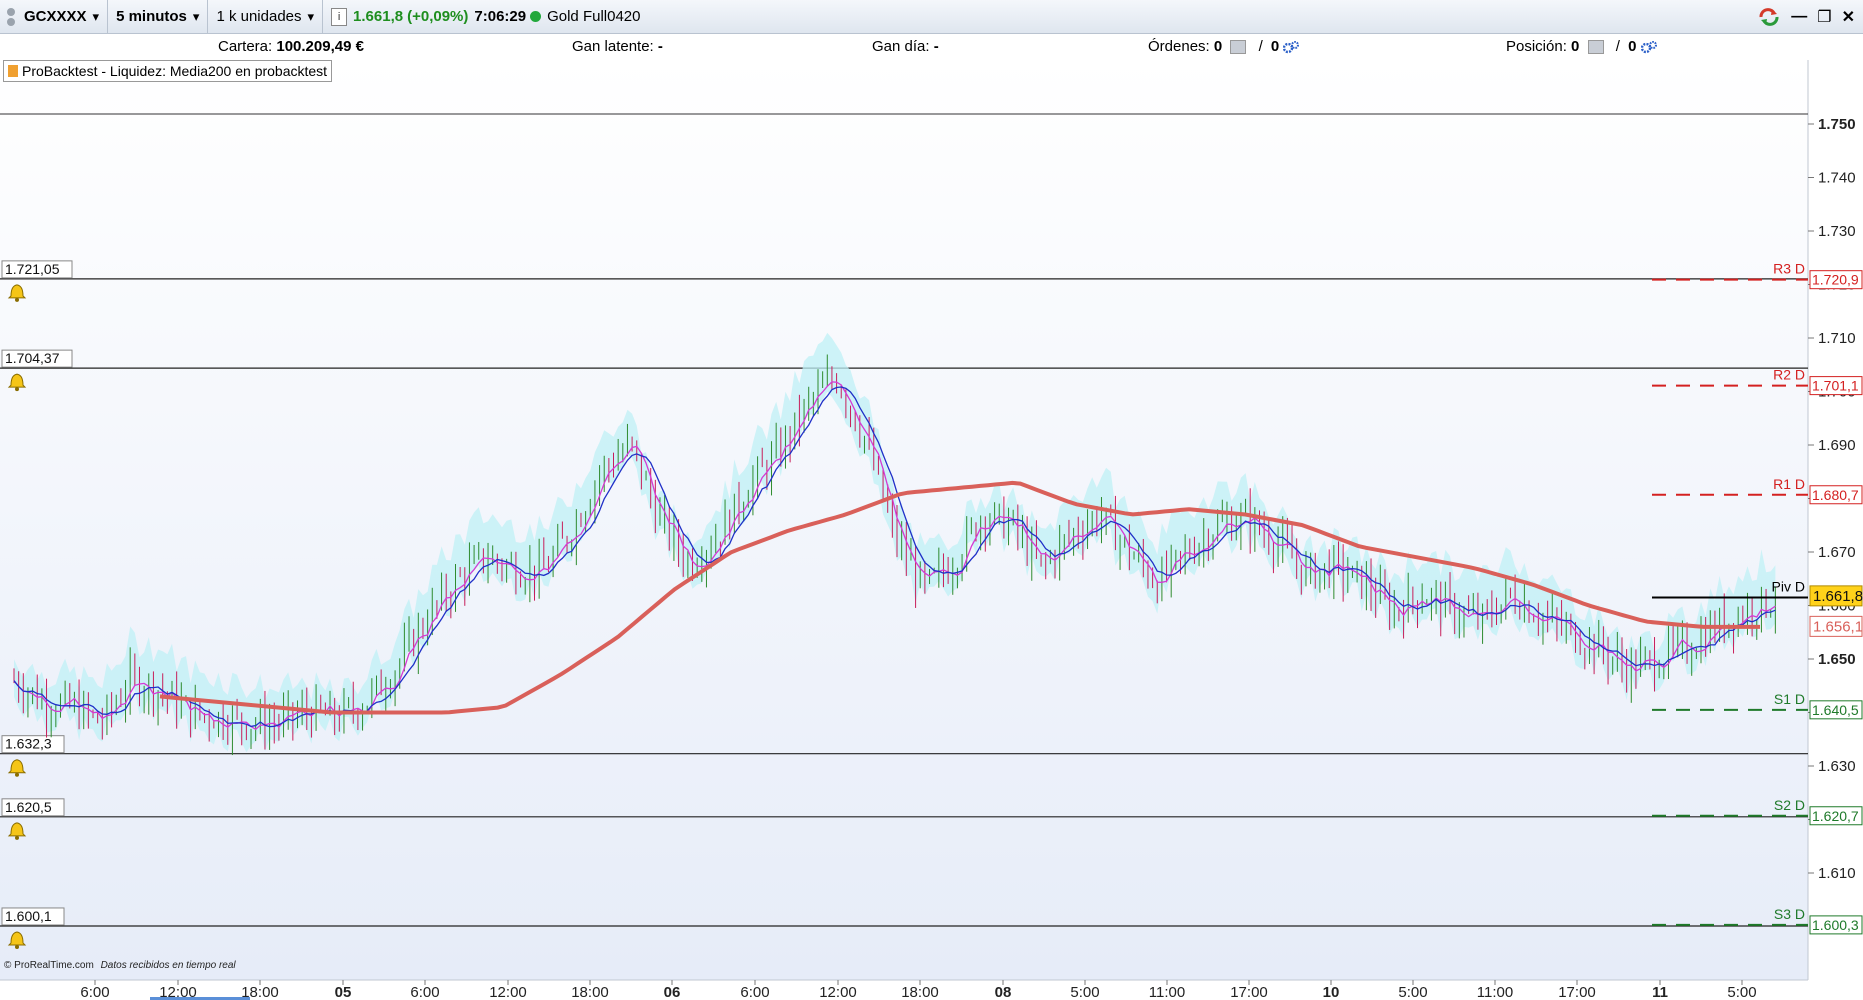 This screenshot has height=1000, width=1863. I want to click on alert-value-label: 1.721,05, so click(32, 269).